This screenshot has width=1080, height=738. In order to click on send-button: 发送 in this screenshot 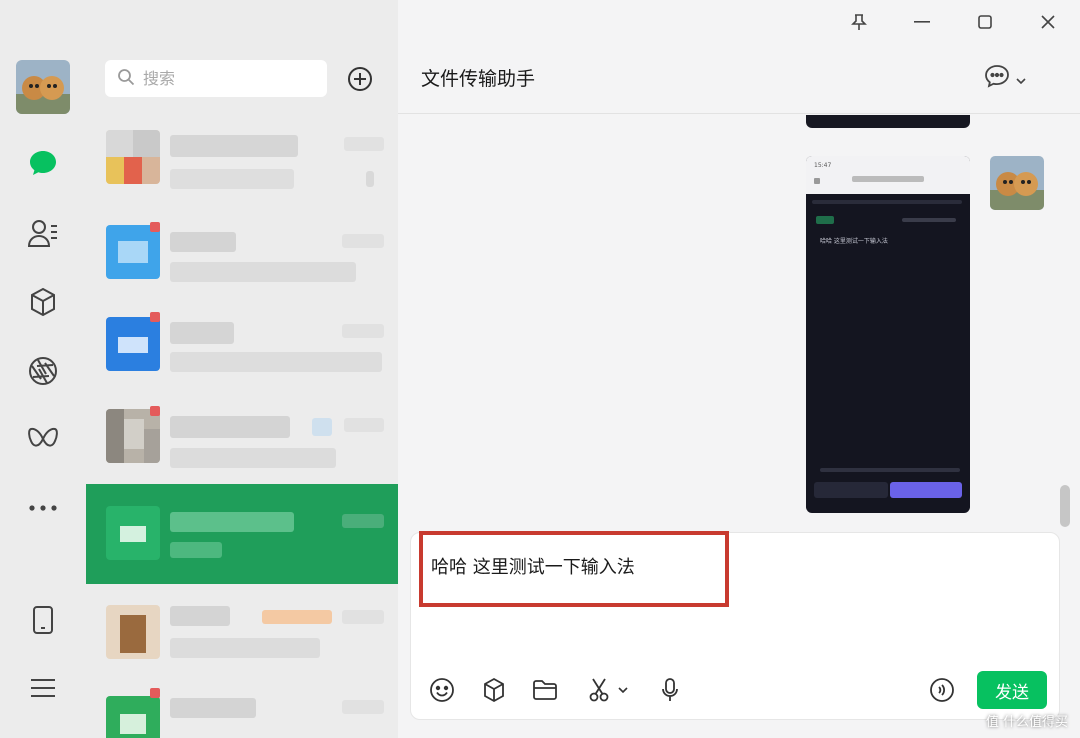, I will do `click(1012, 690)`.